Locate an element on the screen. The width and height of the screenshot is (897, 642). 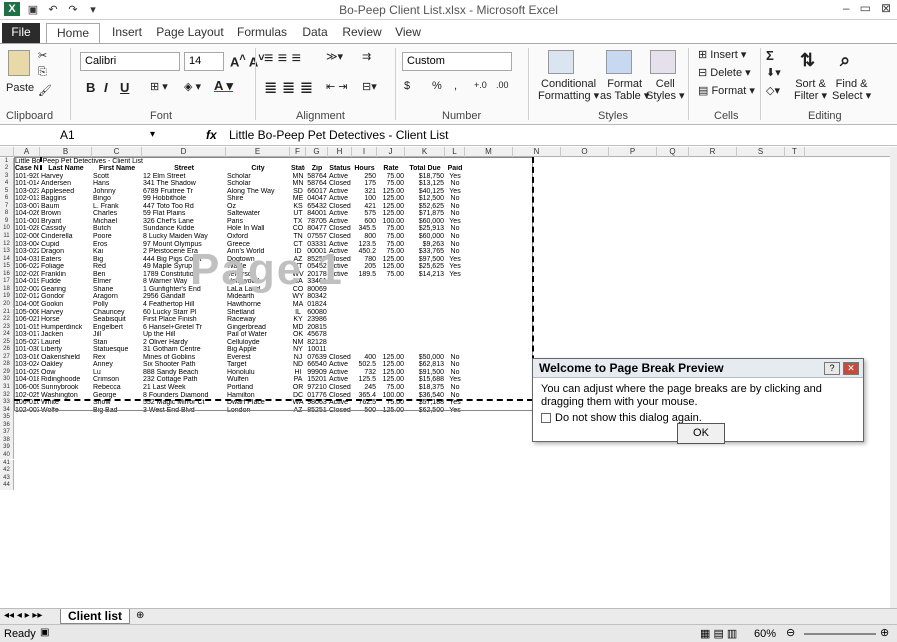
row-header: 24 is located at coordinates (7, 335).